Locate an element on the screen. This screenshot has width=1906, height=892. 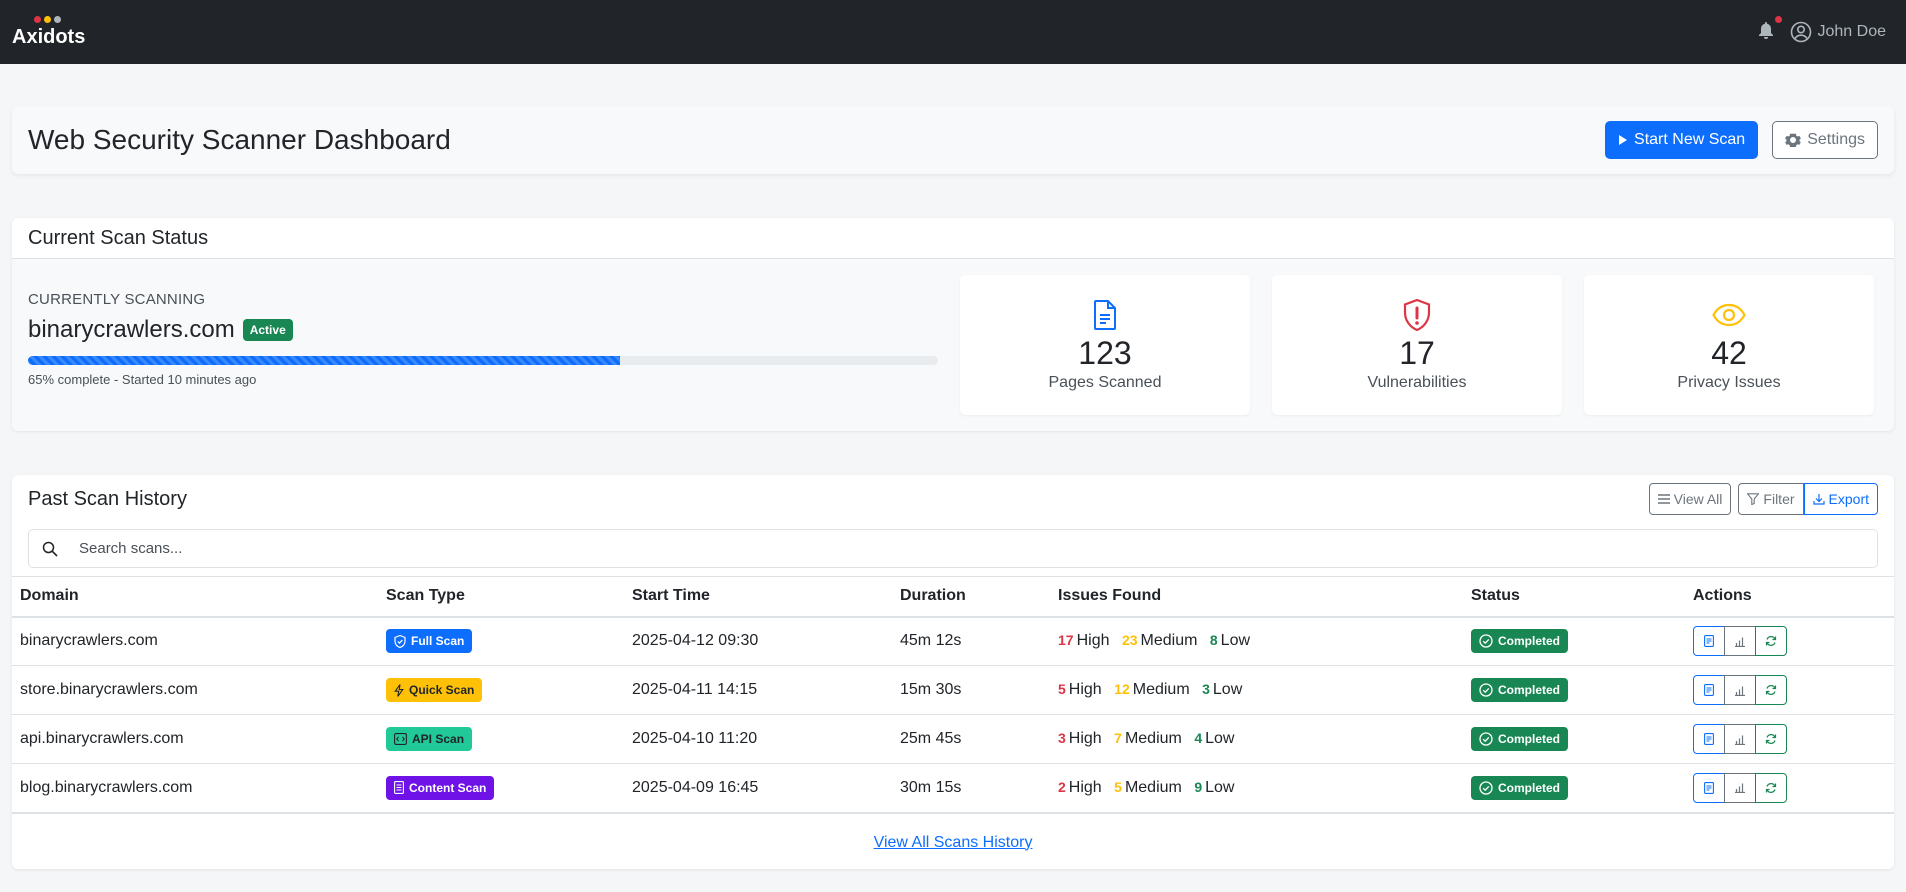
low-label: Low is located at coordinates (1227, 689).